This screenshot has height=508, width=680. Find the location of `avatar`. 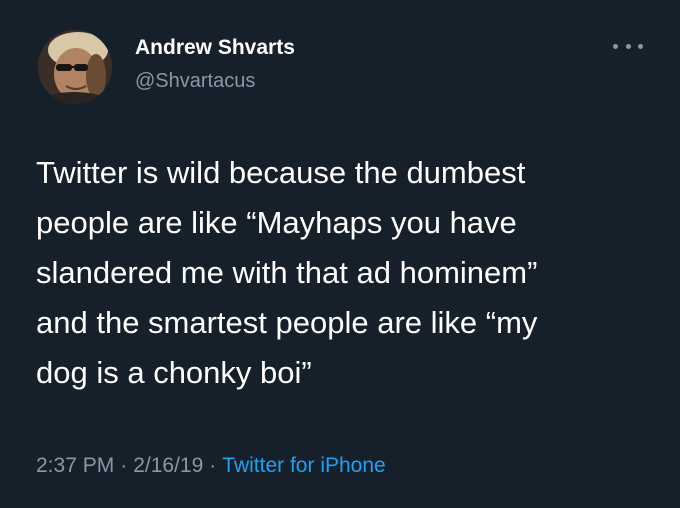

avatar is located at coordinates (75, 67).